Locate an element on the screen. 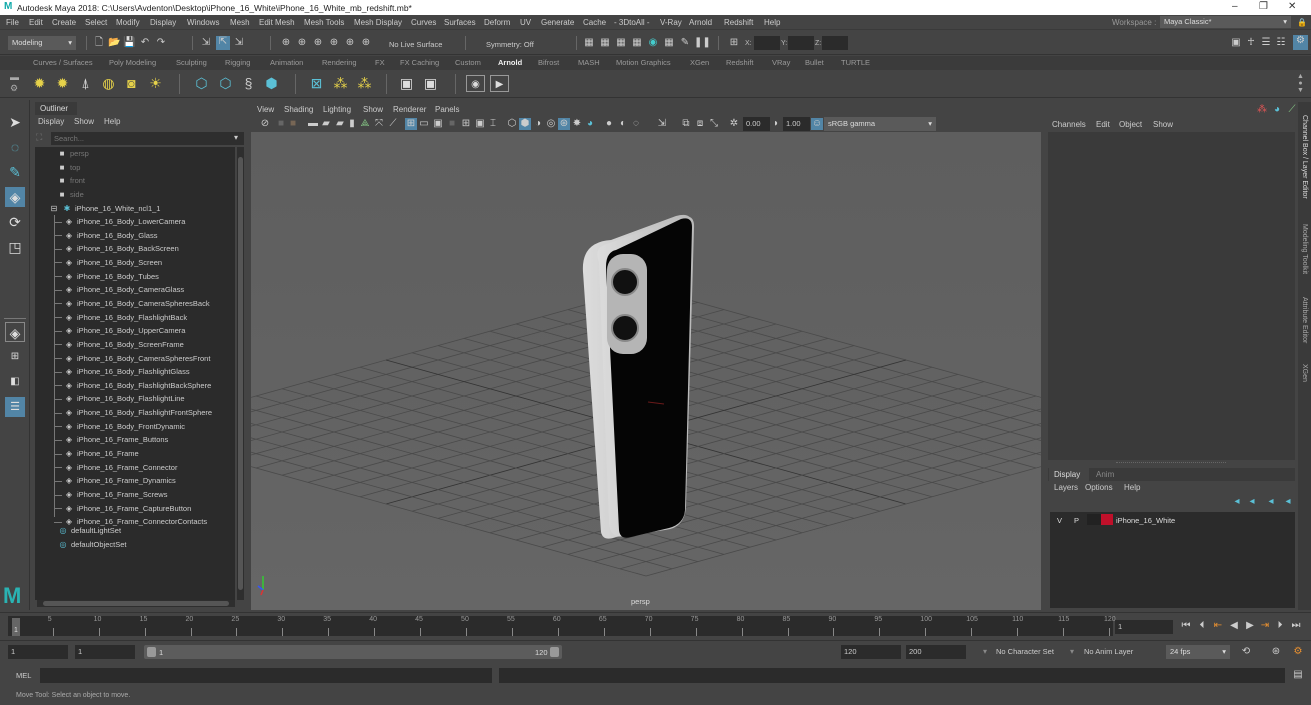 Image resolution: width=1311 pixels, height=705 pixels. select-object-icon: ⇱ is located at coordinates (223, 43).